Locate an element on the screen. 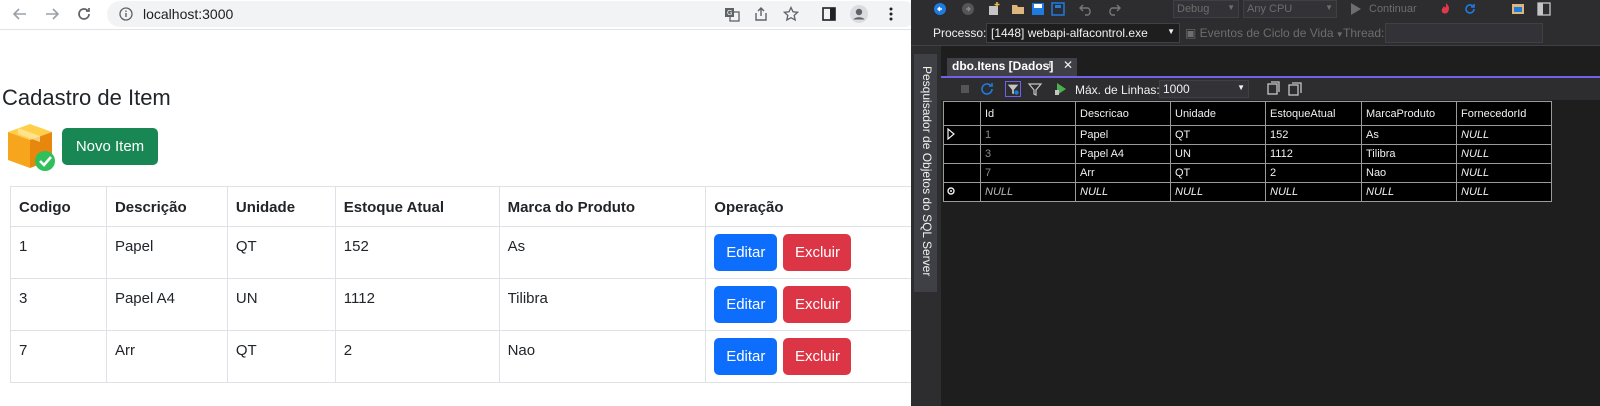  grid-column-header: FornecedorId is located at coordinates (1504, 113).